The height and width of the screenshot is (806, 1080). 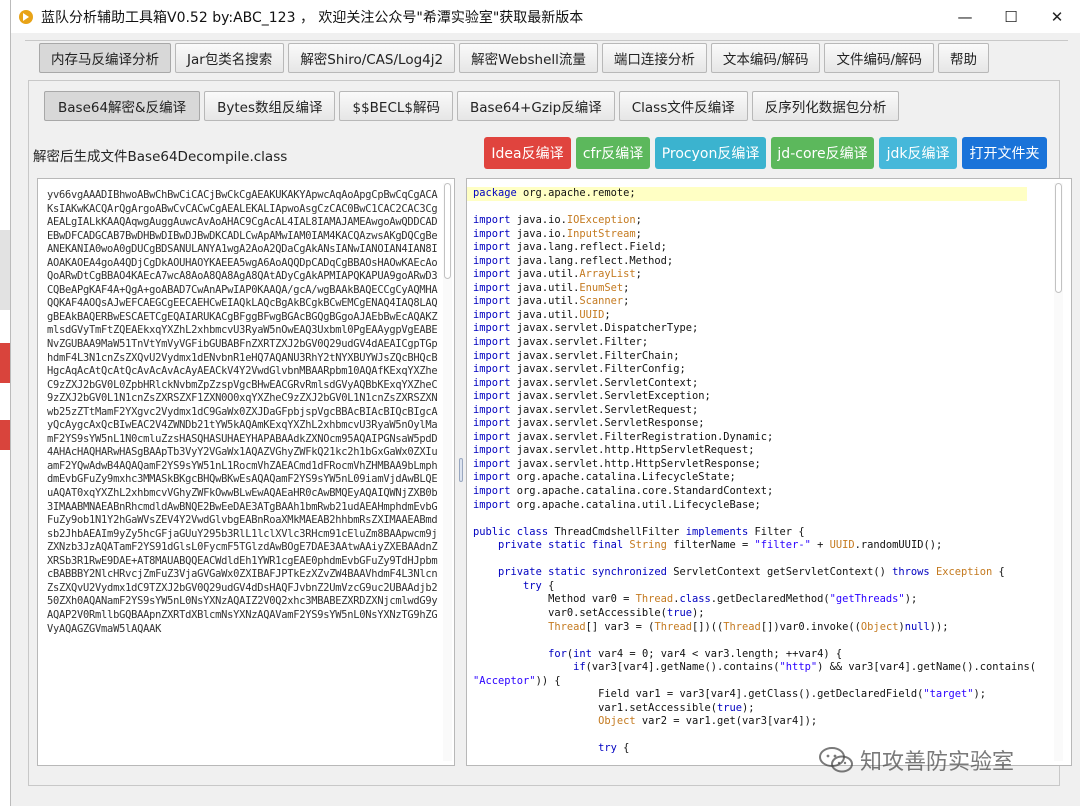 What do you see at coordinates (396, 106) in the screenshot?
I see `subtab-becl-decode: $$BECL$解码` at bounding box center [396, 106].